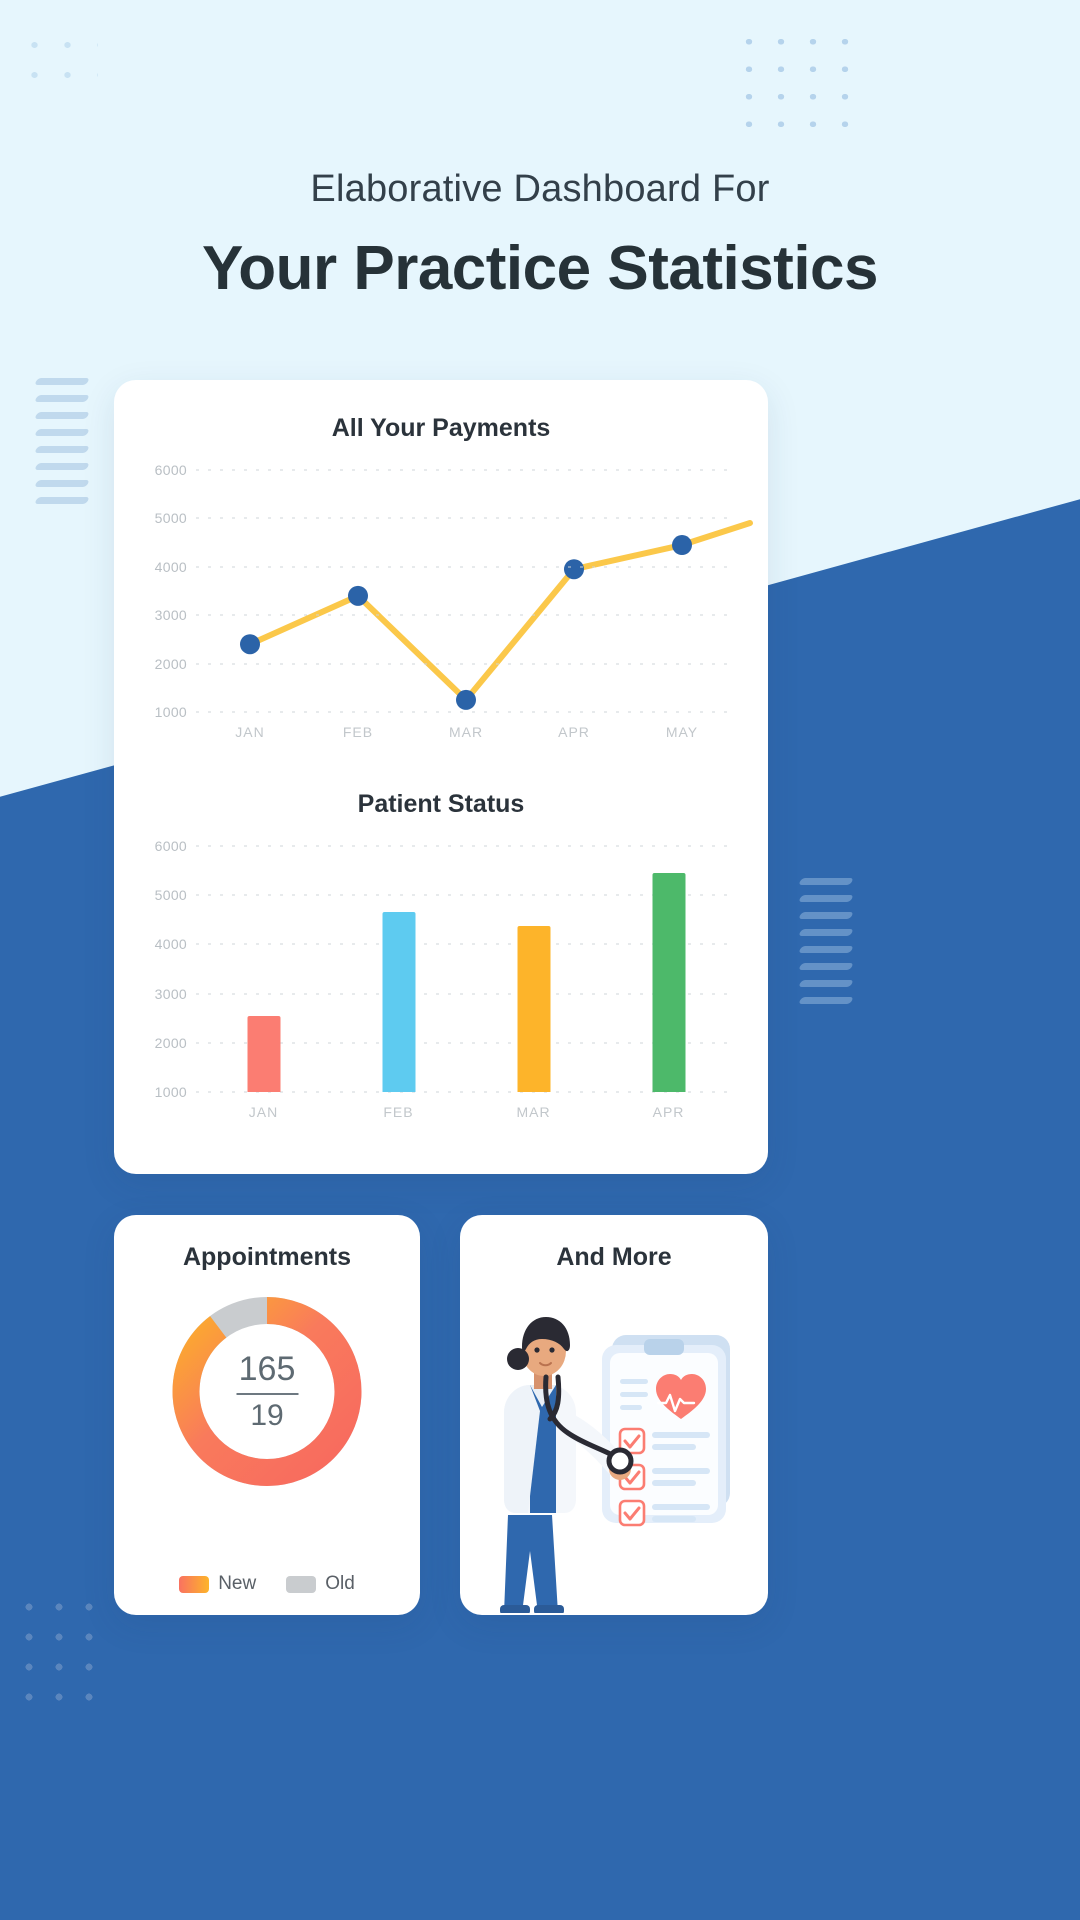 The image size is (1080, 1920). I want to click on stripe-pattern-right, so click(826, 941).